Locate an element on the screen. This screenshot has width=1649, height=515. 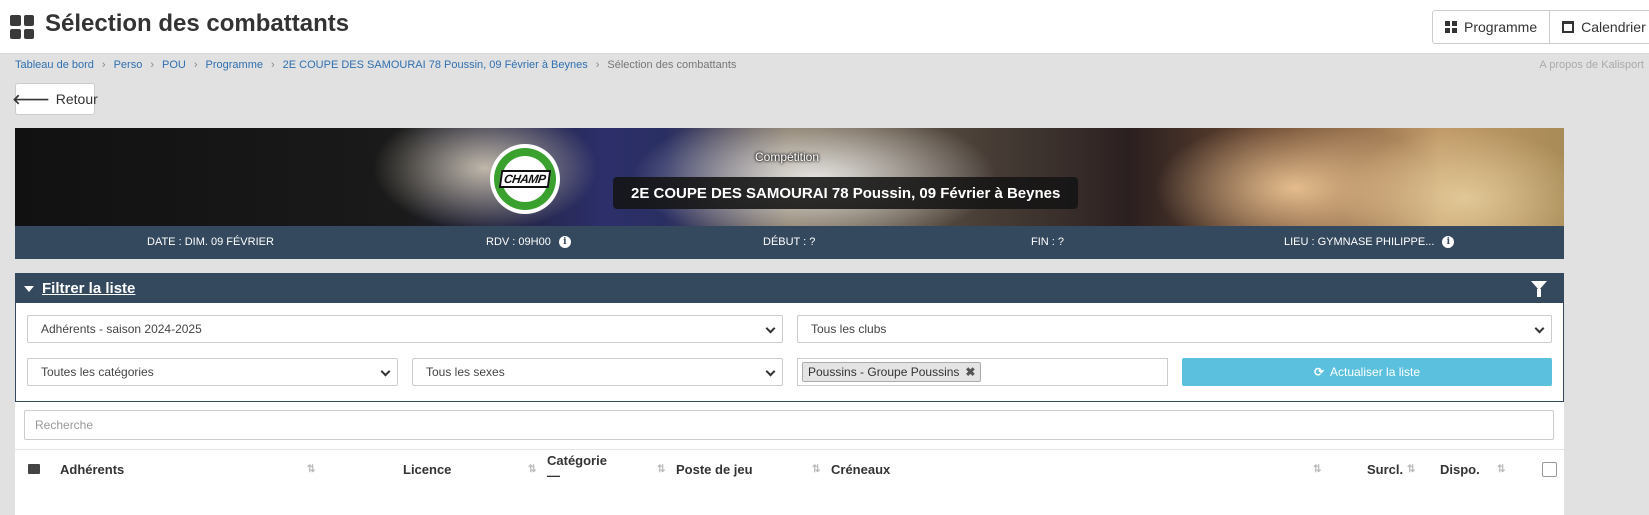
breadcrumb-pou: POU is located at coordinates (174, 65).